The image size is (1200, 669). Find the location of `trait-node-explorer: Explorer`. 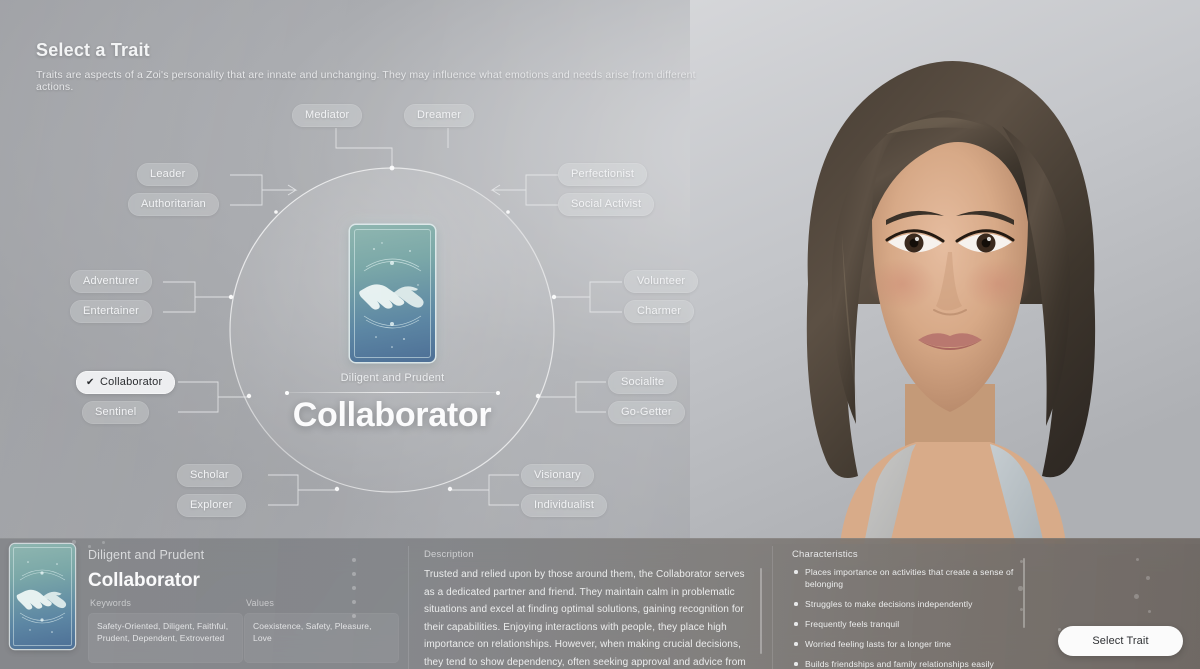

trait-node-explorer: Explorer is located at coordinates (211, 505).